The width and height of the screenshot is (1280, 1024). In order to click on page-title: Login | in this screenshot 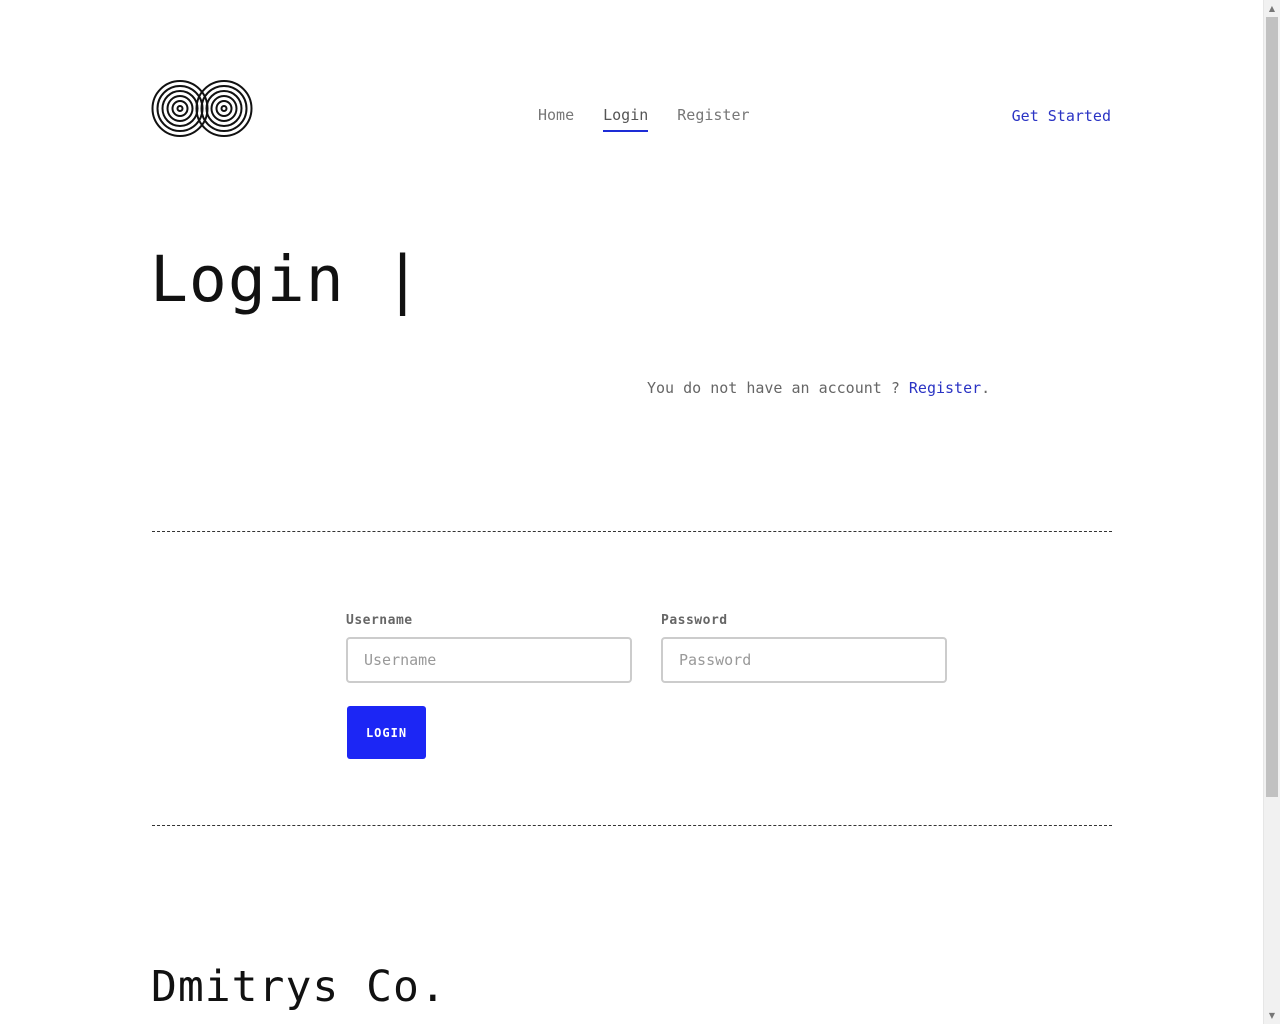, I will do `click(286, 279)`.